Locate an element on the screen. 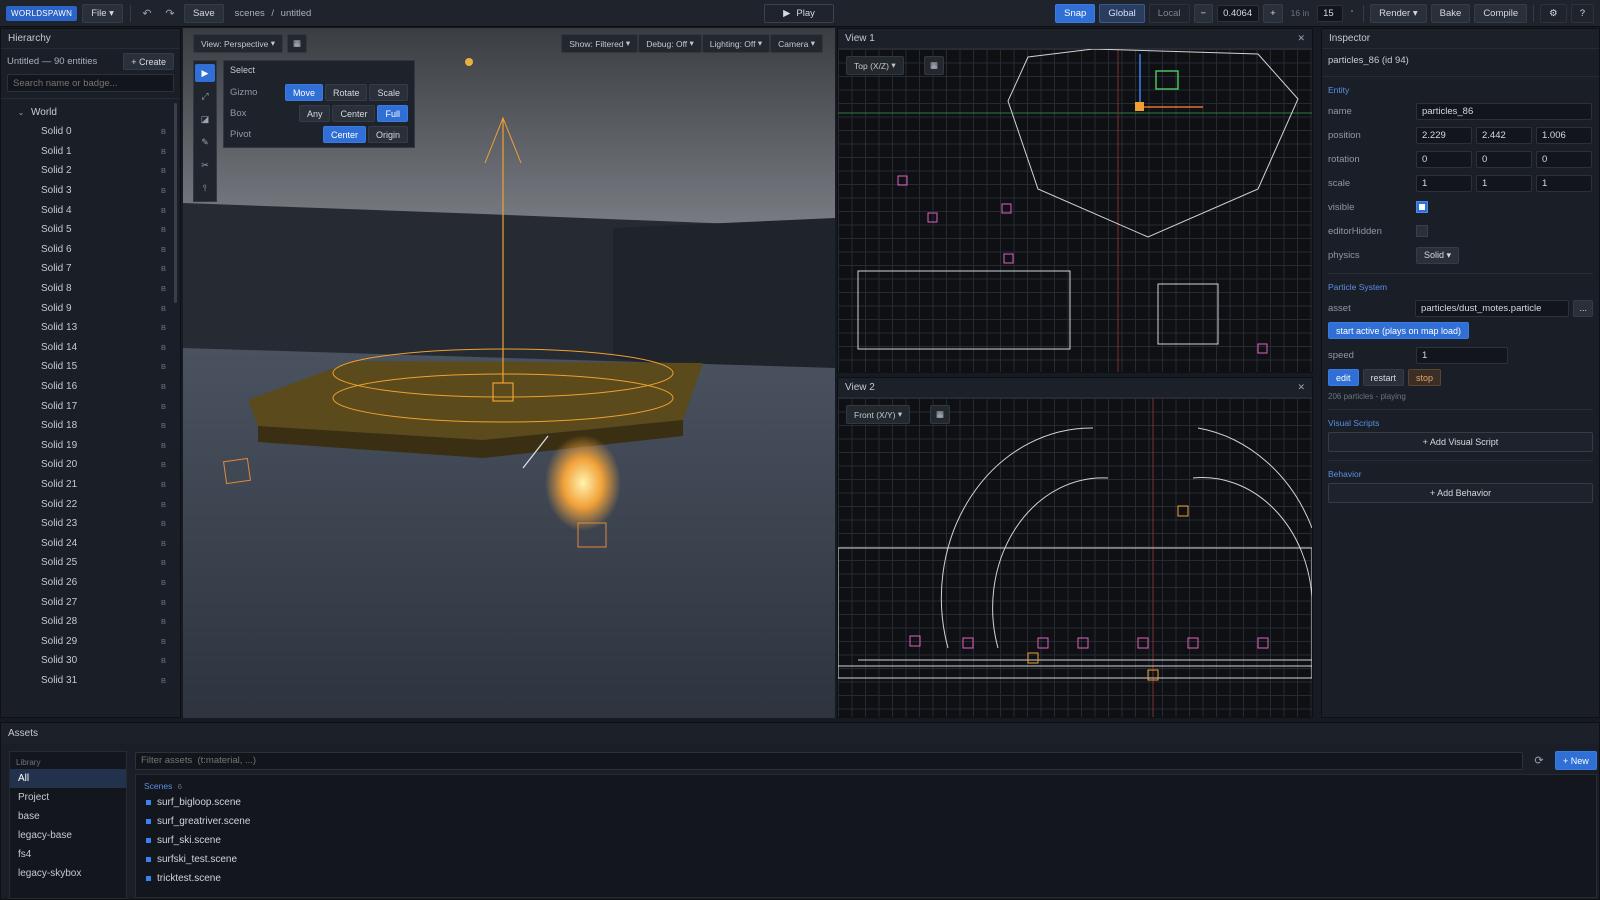 This screenshot has height=900, width=1600. speed-input is located at coordinates (1462, 355).